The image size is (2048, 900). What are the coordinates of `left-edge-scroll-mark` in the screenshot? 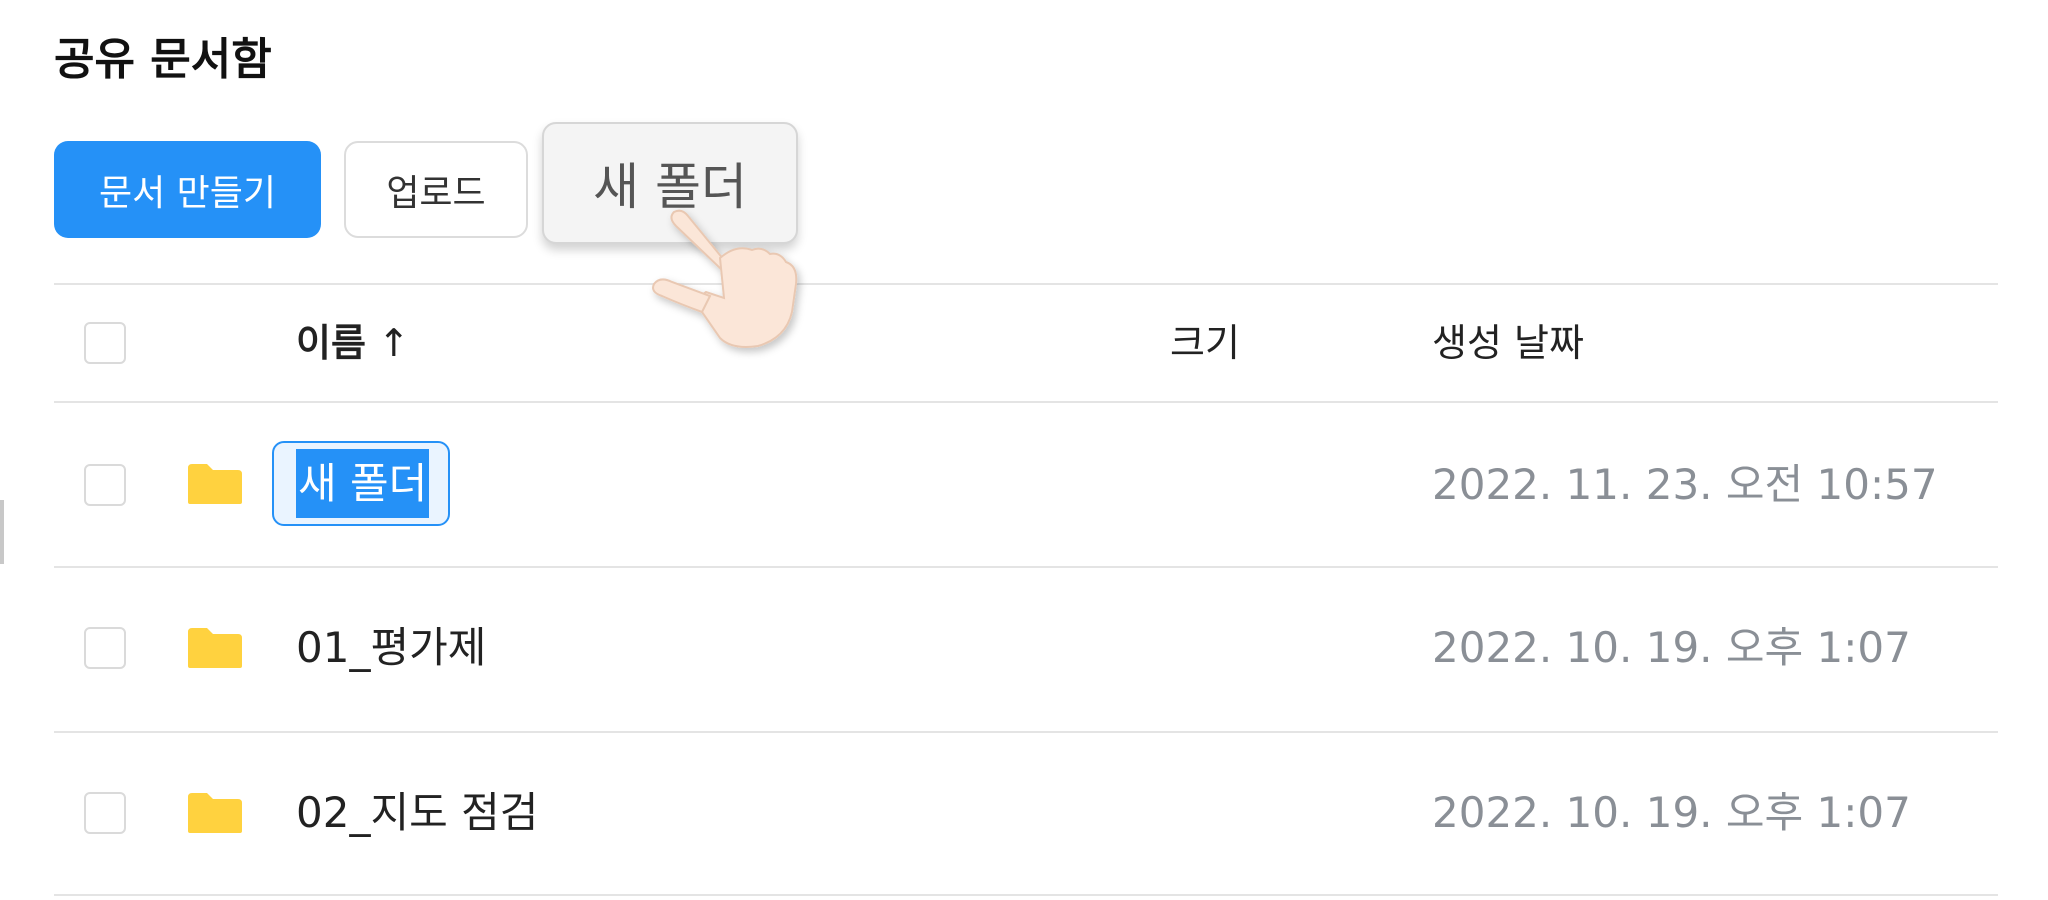 It's located at (2, 532).